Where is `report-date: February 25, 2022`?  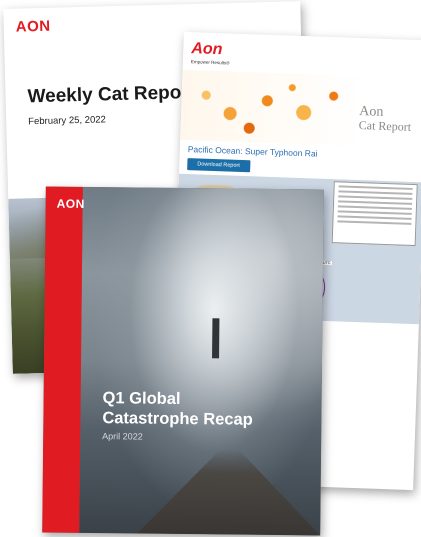
report-date: February 25, 2022 is located at coordinates (67, 121).